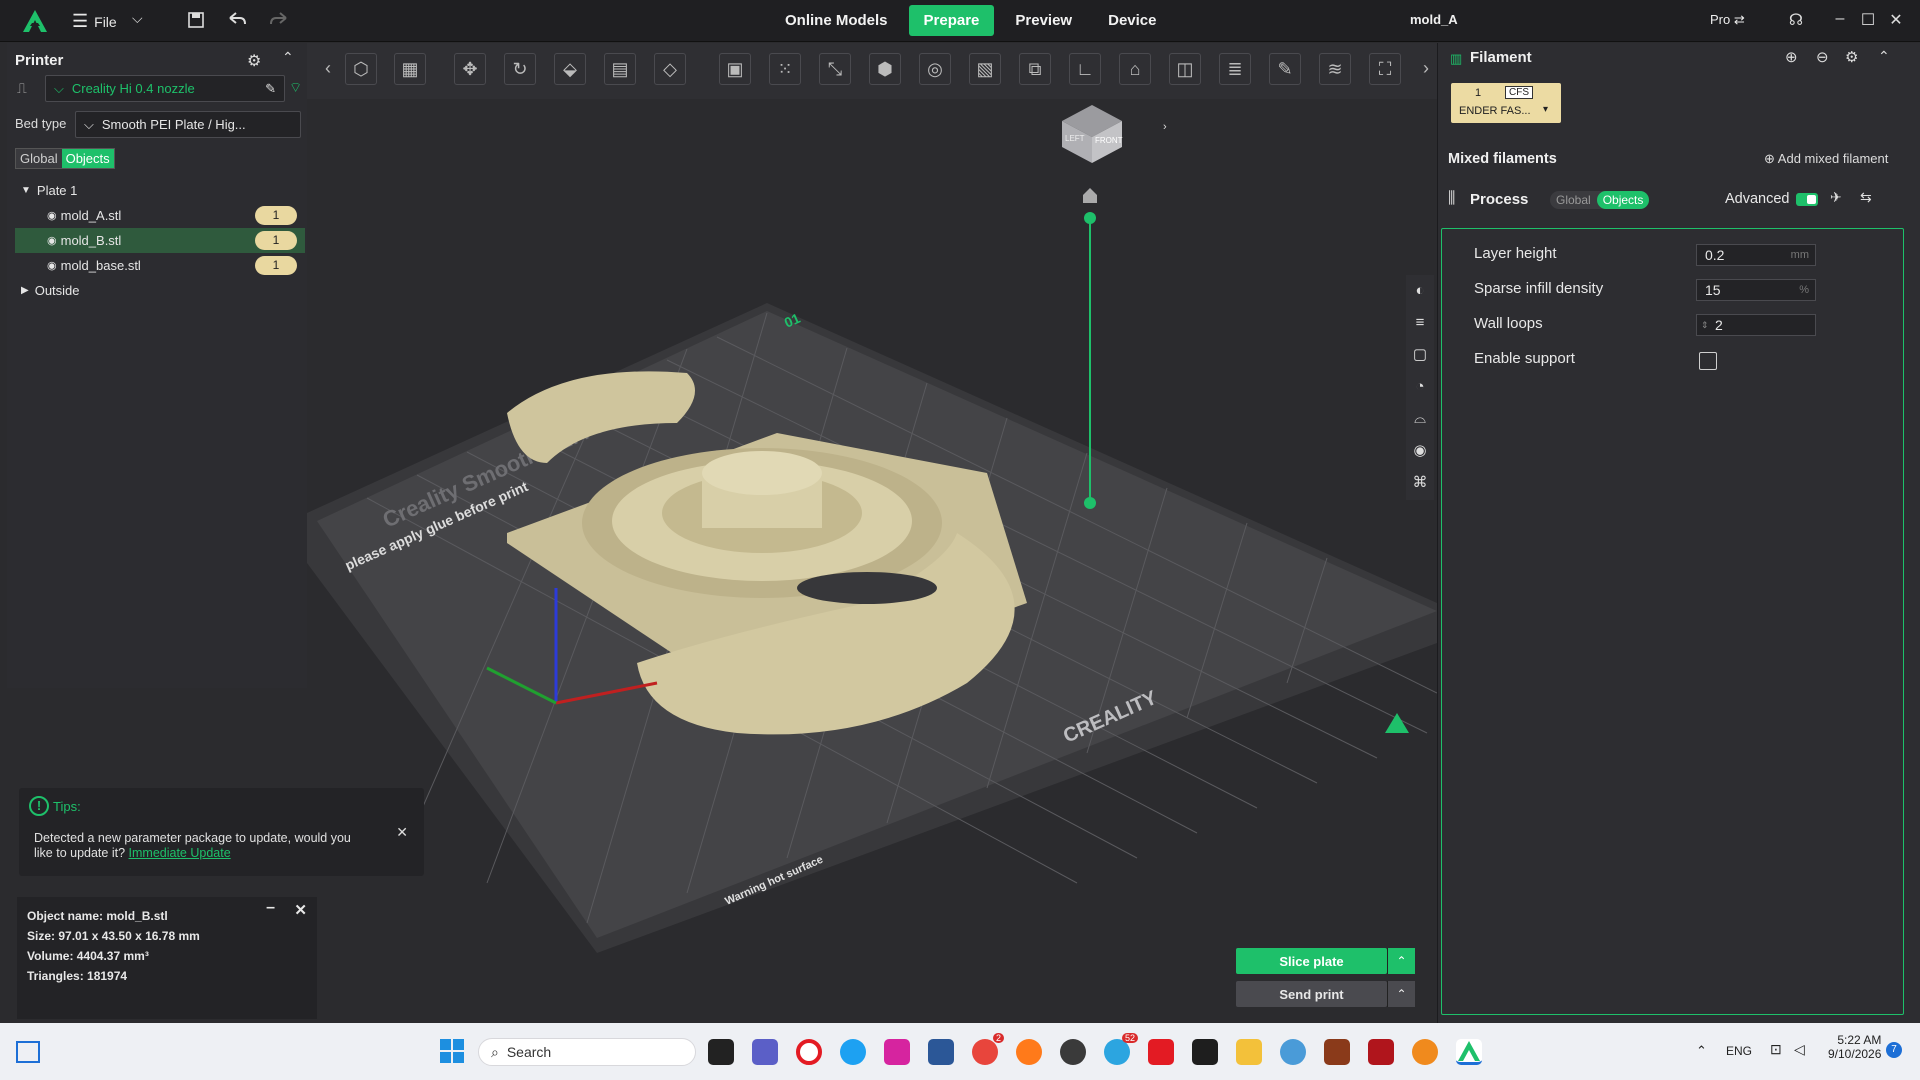 The image size is (1920, 1080). I want to click on task-view-icon, so click(721, 1052).